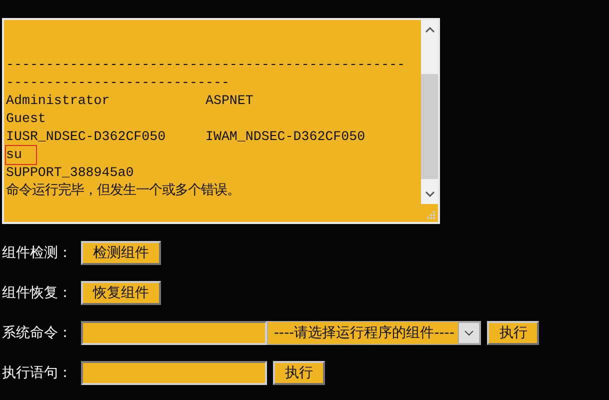 The height and width of the screenshot is (400, 609). Describe the element at coordinates (205, 65) in the screenshot. I see `output-line: --------------------------------------------------` at that location.